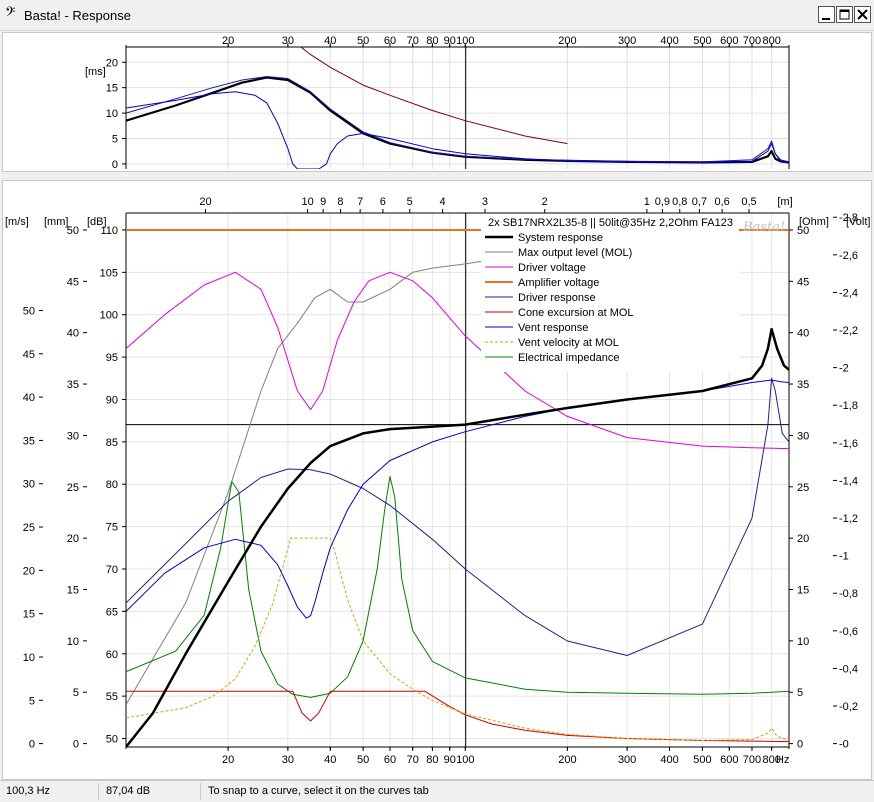  I want to click on volt-tick-label: -2,4, so click(848, 293).